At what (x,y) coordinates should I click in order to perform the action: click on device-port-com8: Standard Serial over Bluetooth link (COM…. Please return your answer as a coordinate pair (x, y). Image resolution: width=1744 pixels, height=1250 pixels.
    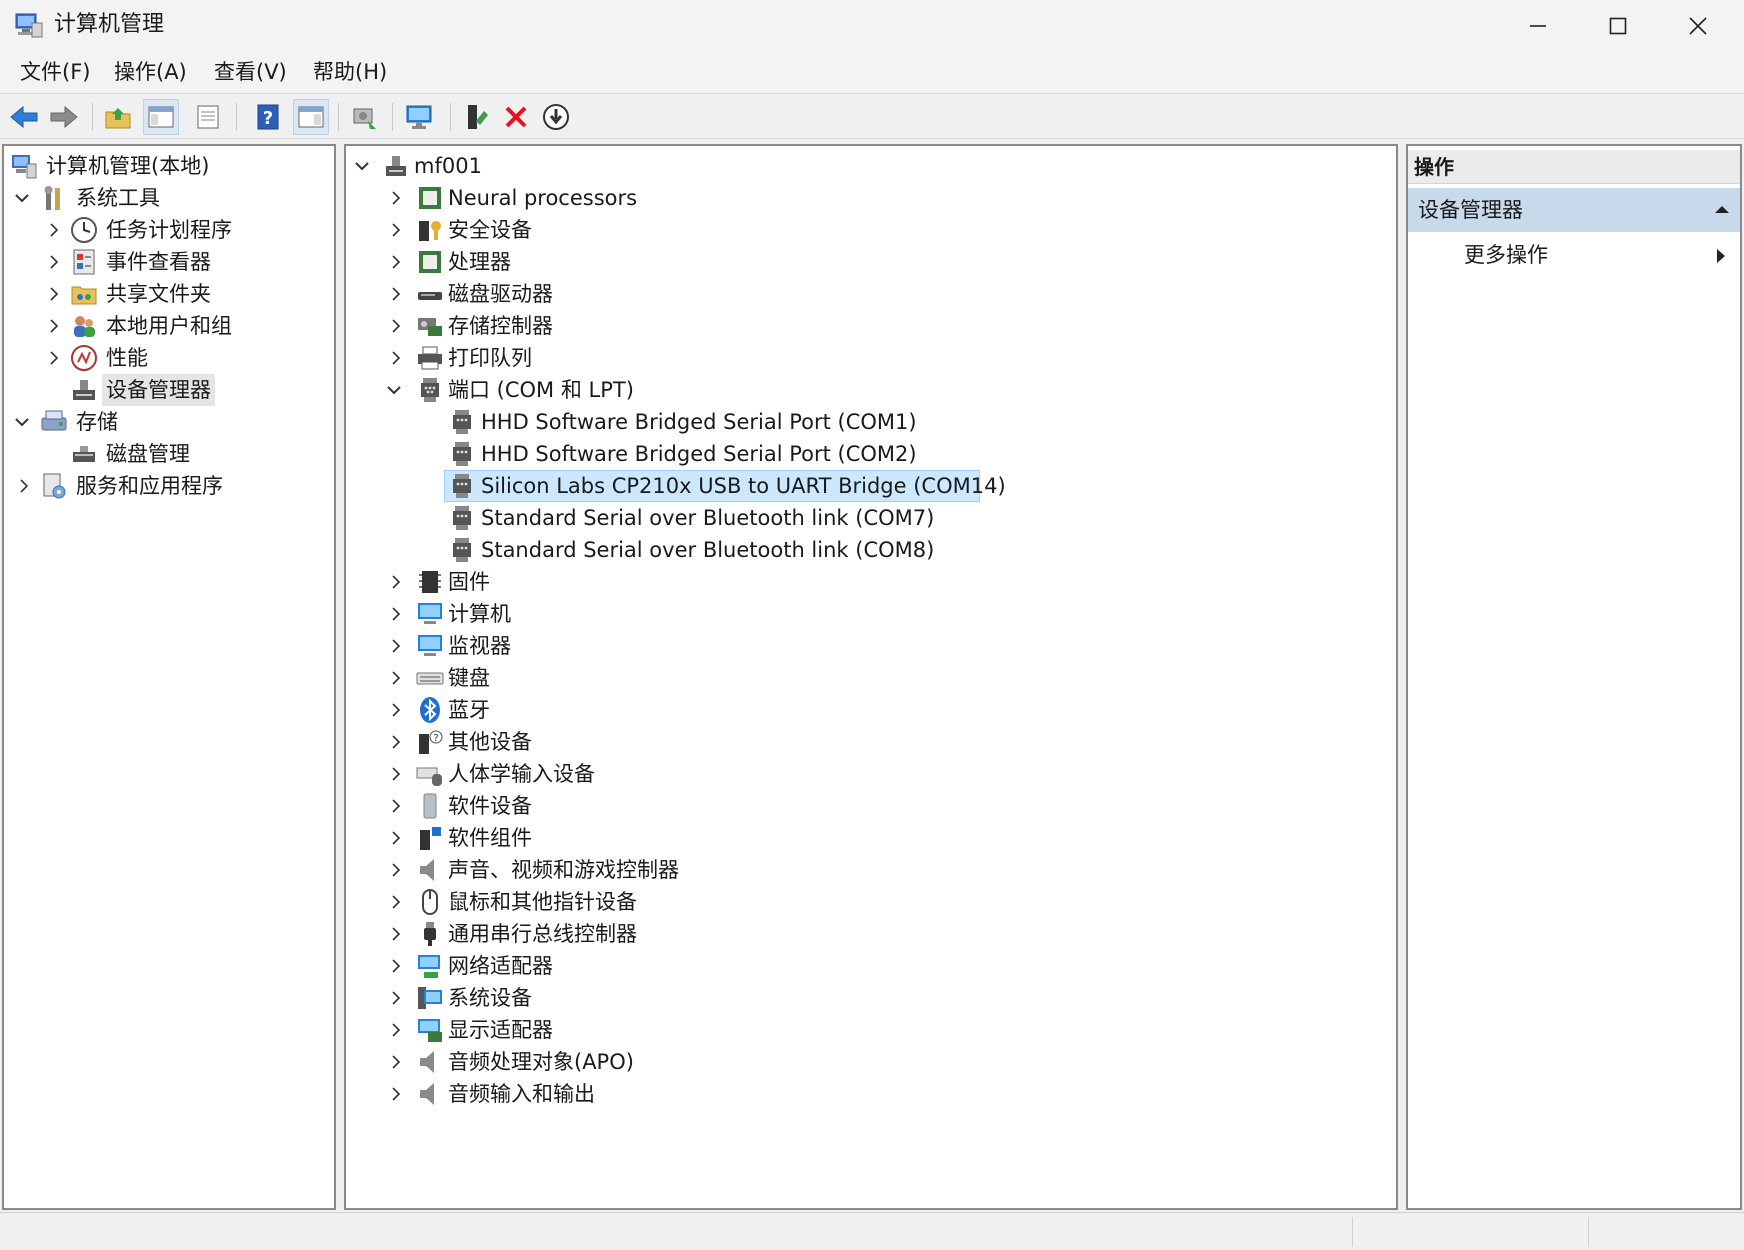
    Looking at the image, I should click on (871, 550).